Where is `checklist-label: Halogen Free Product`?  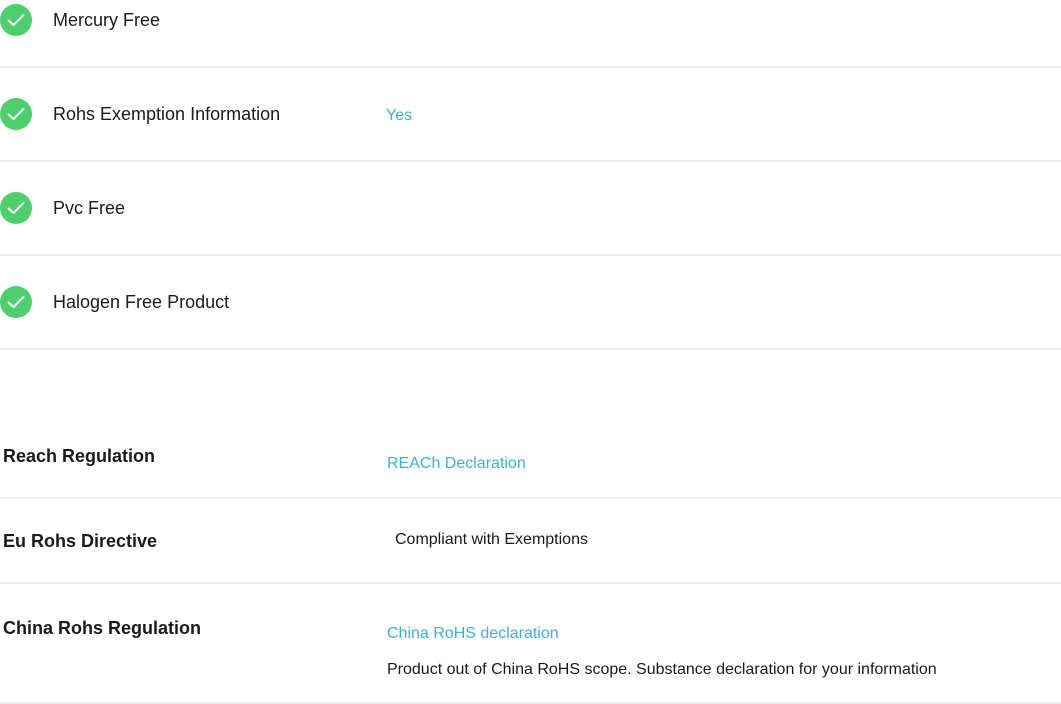 checklist-label: Halogen Free Product is located at coordinates (141, 302).